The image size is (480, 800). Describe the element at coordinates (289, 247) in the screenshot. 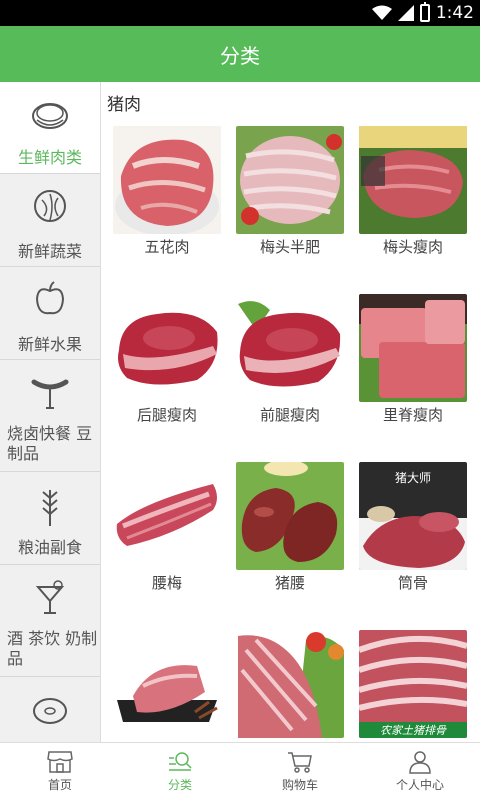

I see `product-name: 梅头半肥` at that location.